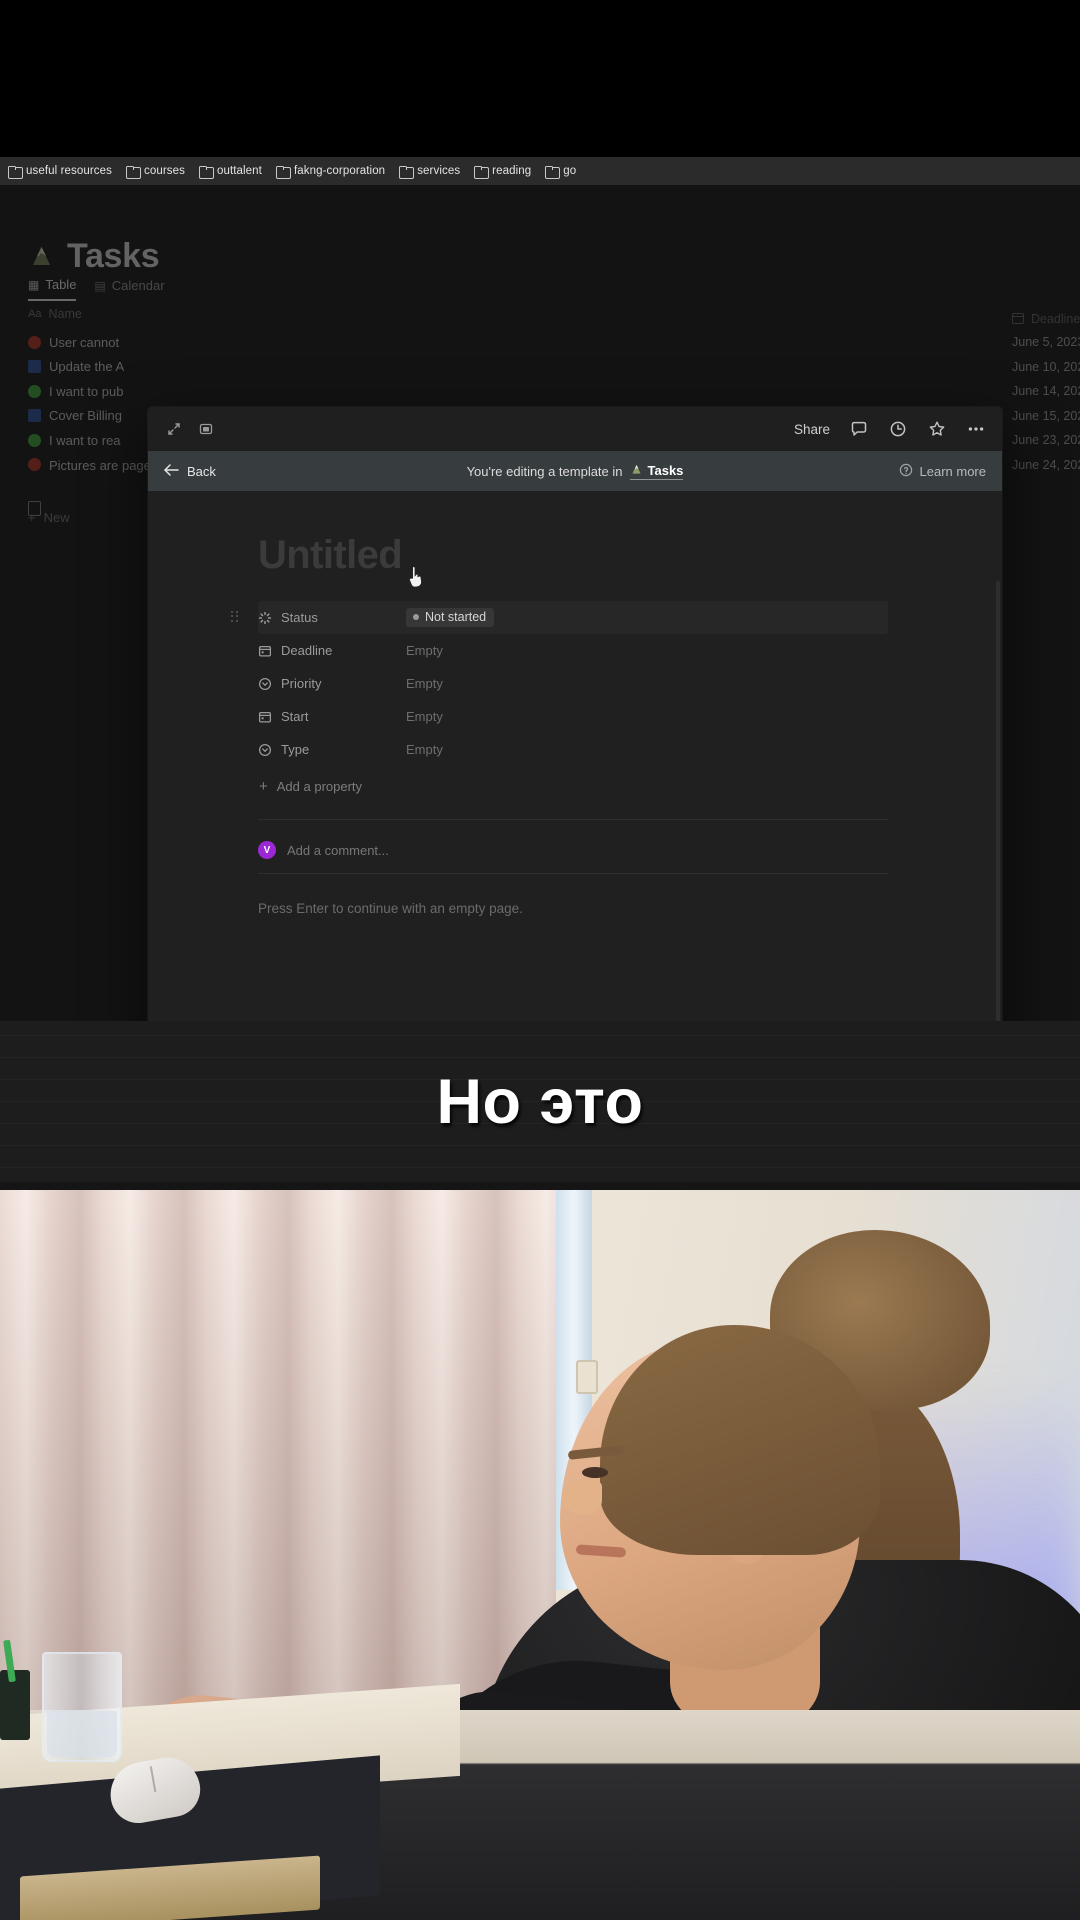  I want to click on property-label: Type, so click(295, 749).